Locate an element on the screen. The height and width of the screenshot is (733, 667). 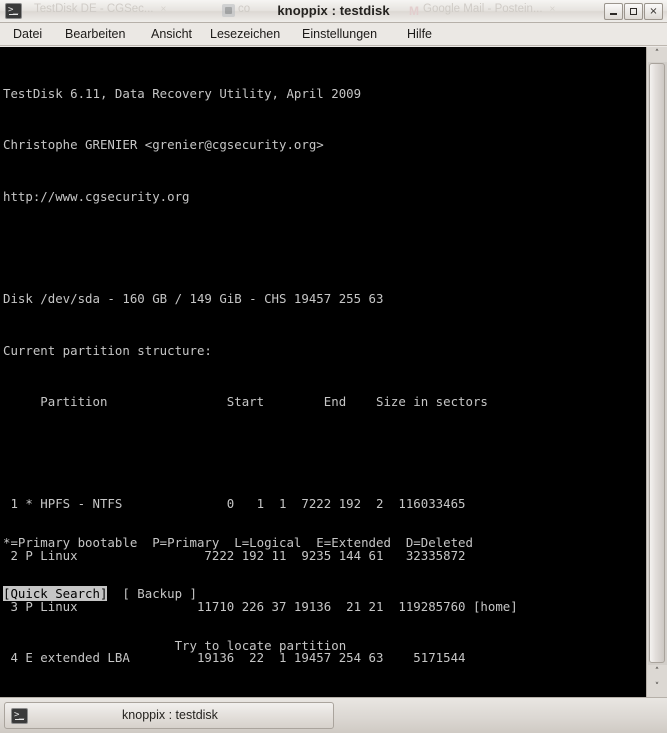
close-icon: × is located at coordinates (653, 11).